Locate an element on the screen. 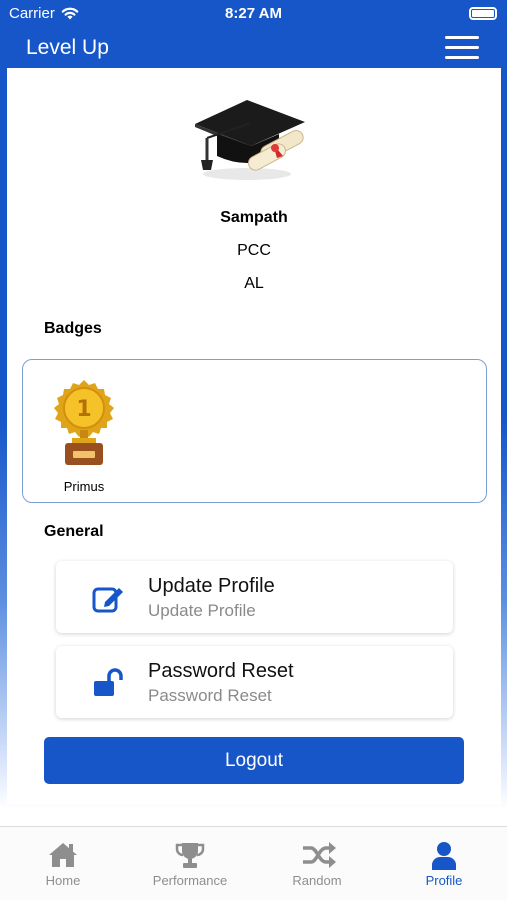 The width and height of the screenshot is (507, 900). tab-profile-label: Profile is located at coordinates (444, 880).